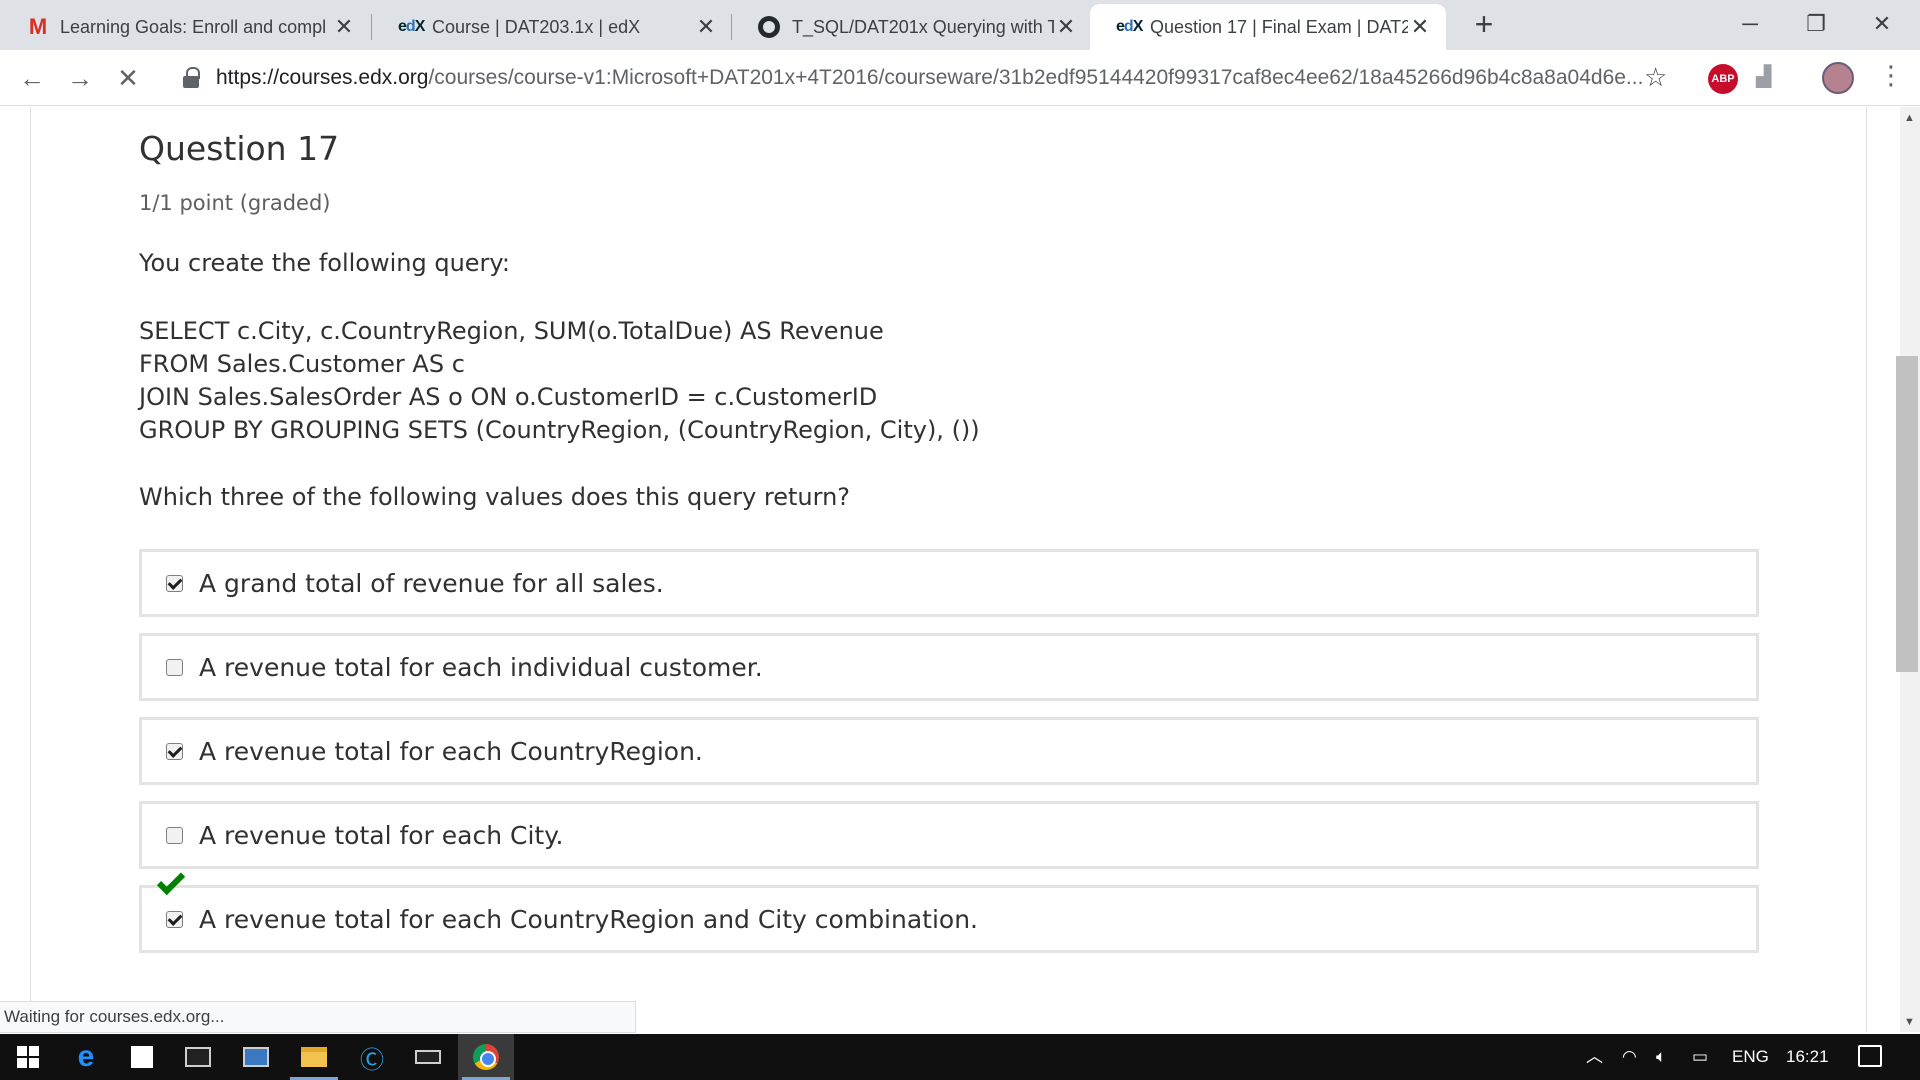 The image size is (1920, 1080). I want to click on remote-desktop-icon, so click(256, 1057).